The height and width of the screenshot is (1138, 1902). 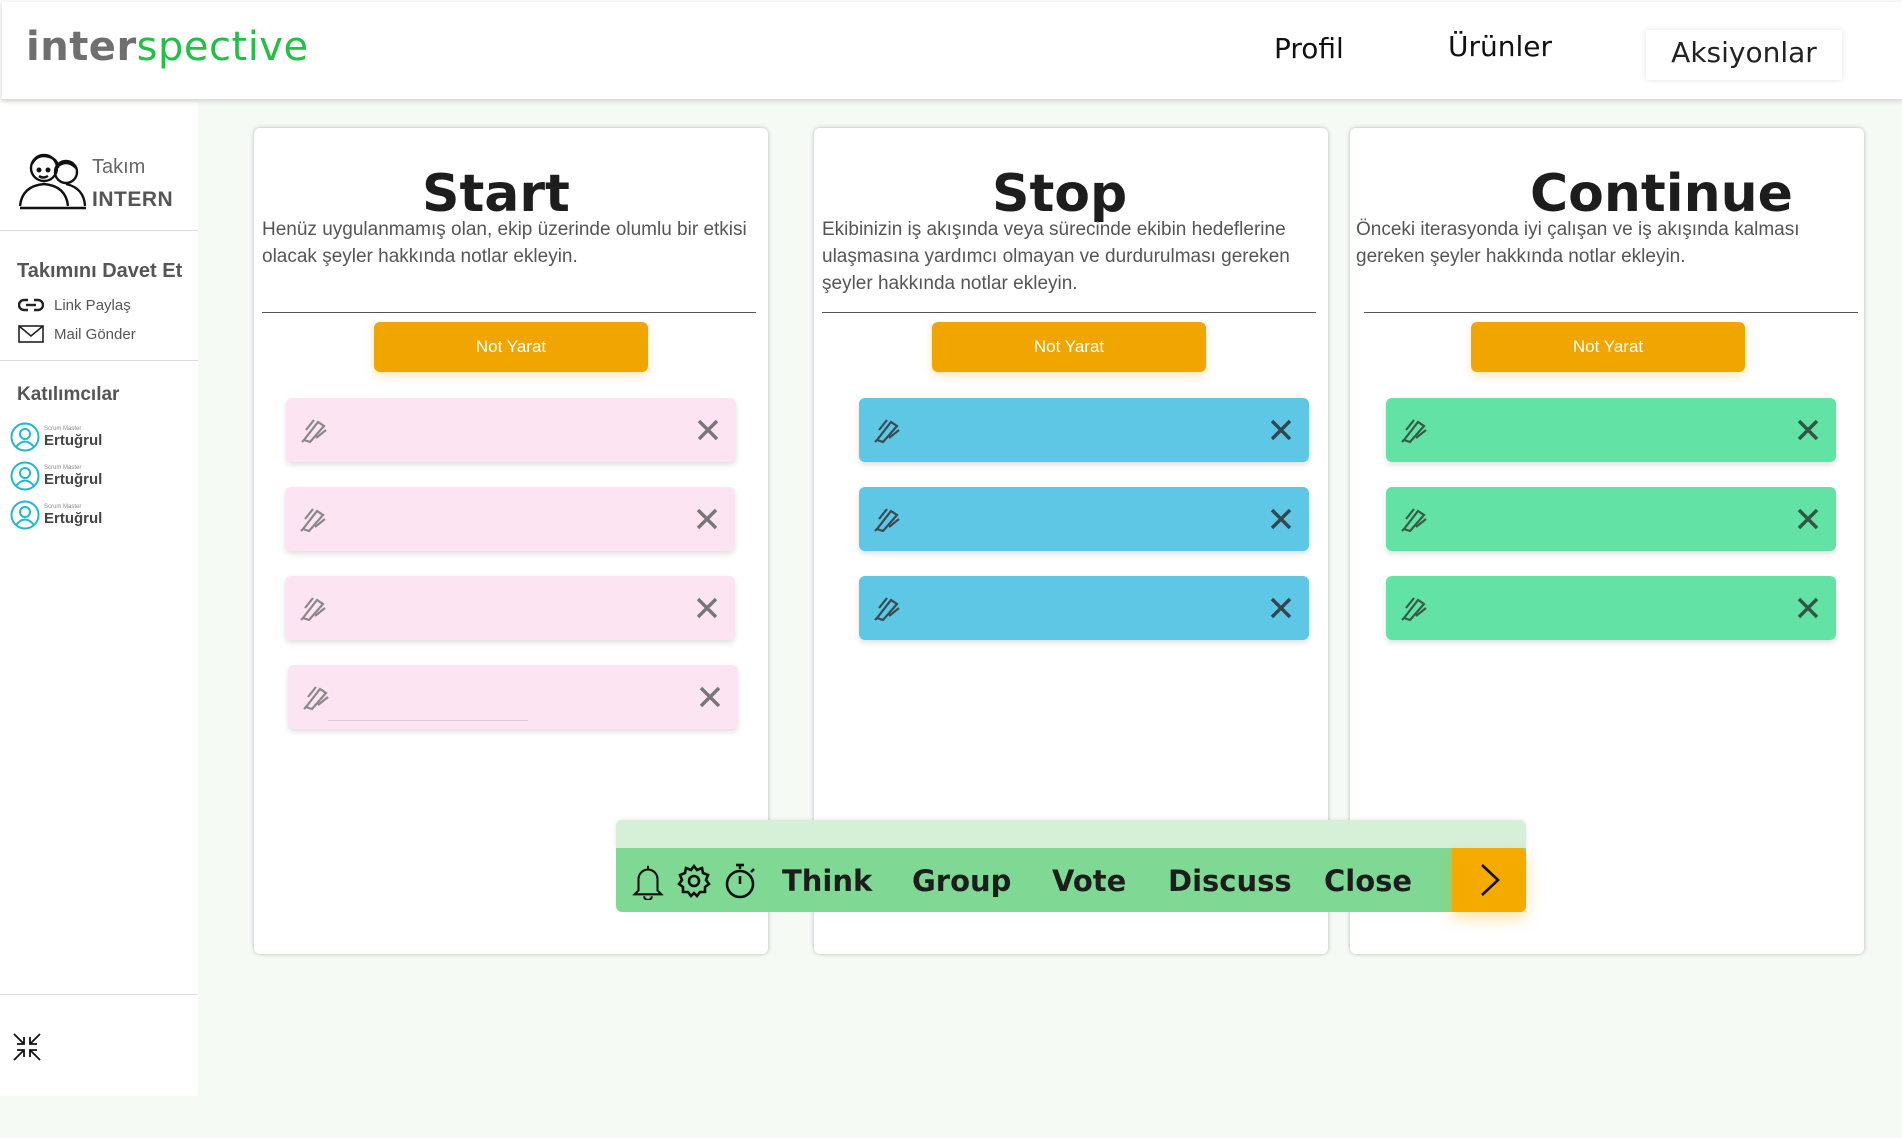 I want to click on note-input-underline, so click(x=428, y=720).